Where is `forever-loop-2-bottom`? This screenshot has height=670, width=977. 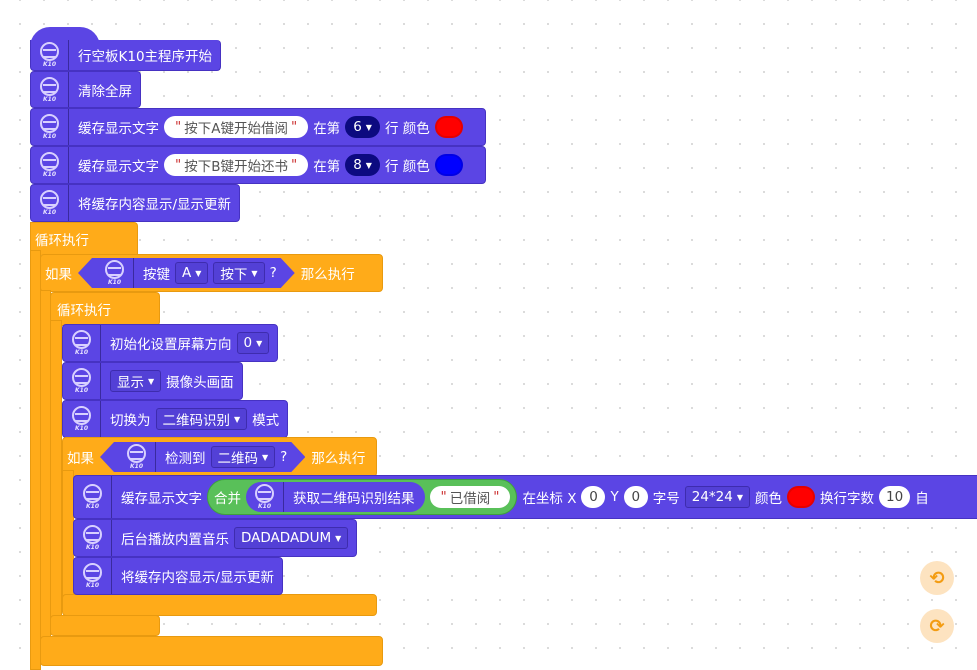
forever-loop-2-bottom is located at coordinates (105, 625).